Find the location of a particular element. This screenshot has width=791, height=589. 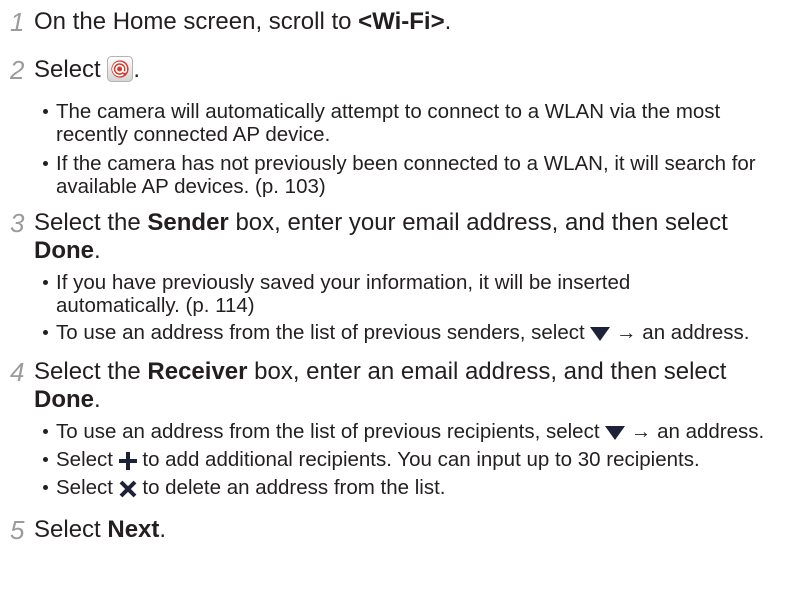

step-number: 4 is located at coordinates (17, 372).